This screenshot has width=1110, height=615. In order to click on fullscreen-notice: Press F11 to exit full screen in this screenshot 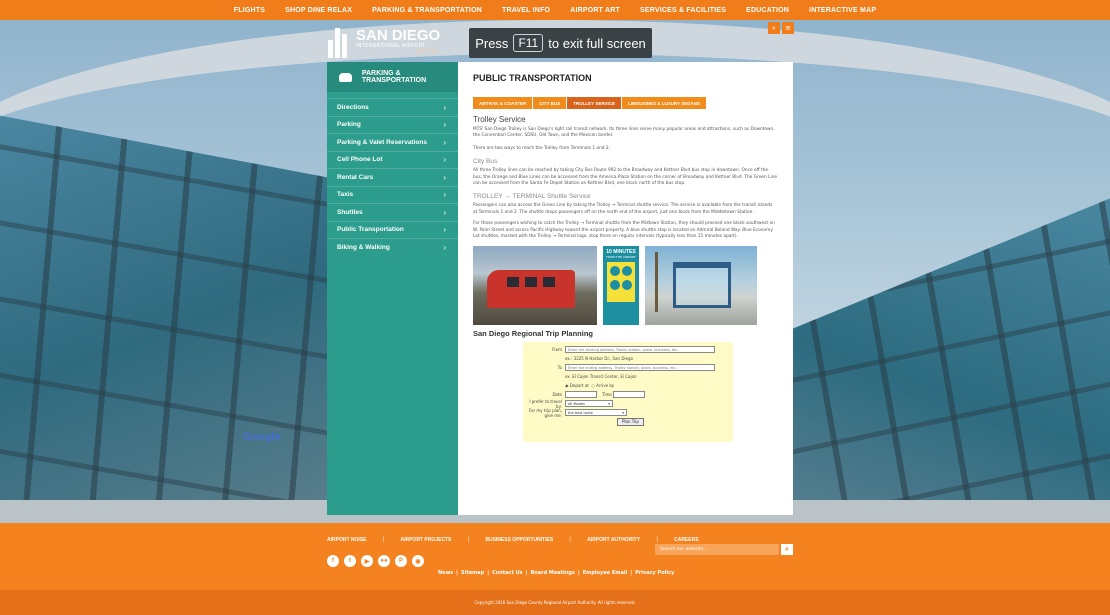, I will do `click(560, 43)`.